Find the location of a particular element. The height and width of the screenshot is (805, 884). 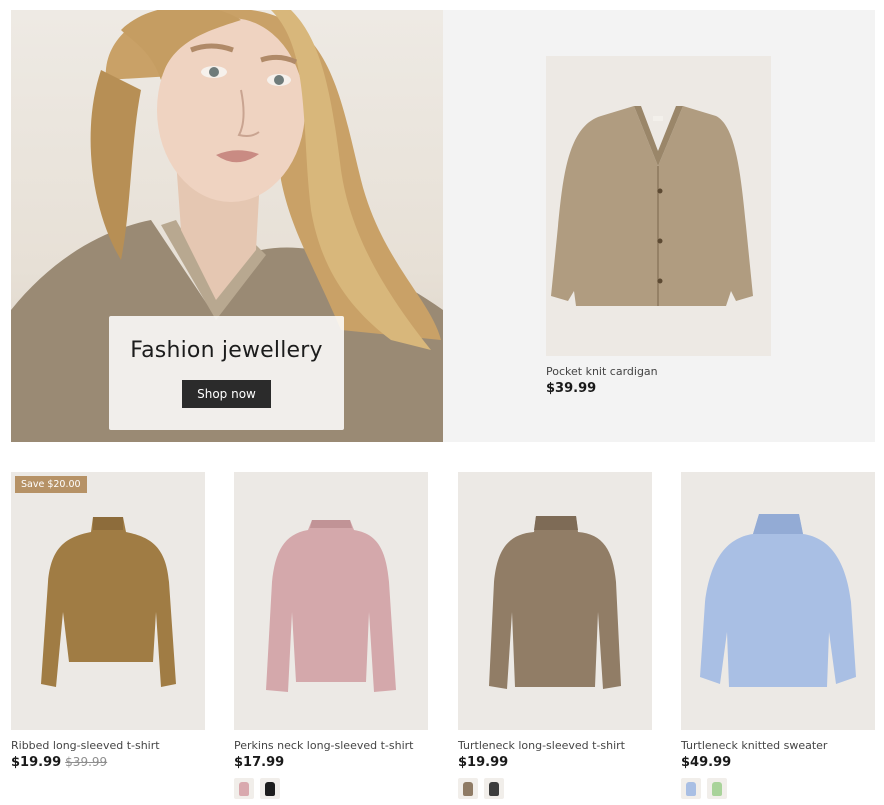

turtleneck-tshirt-image is located at coordinates (555, 602).